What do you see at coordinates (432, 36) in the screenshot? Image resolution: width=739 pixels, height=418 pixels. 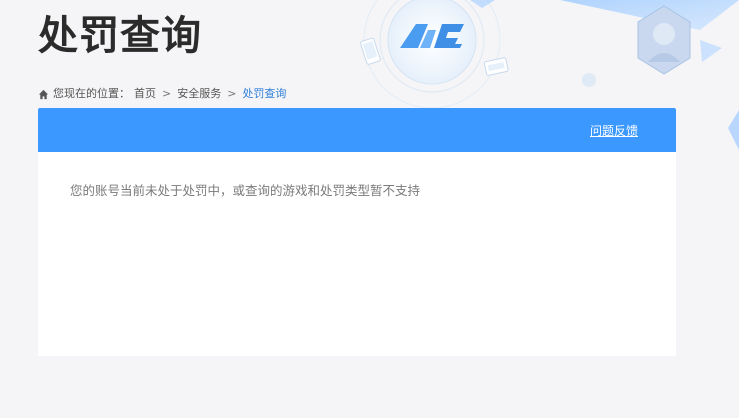 I see `ace-logo-icon` at bounding box center [432, 36].